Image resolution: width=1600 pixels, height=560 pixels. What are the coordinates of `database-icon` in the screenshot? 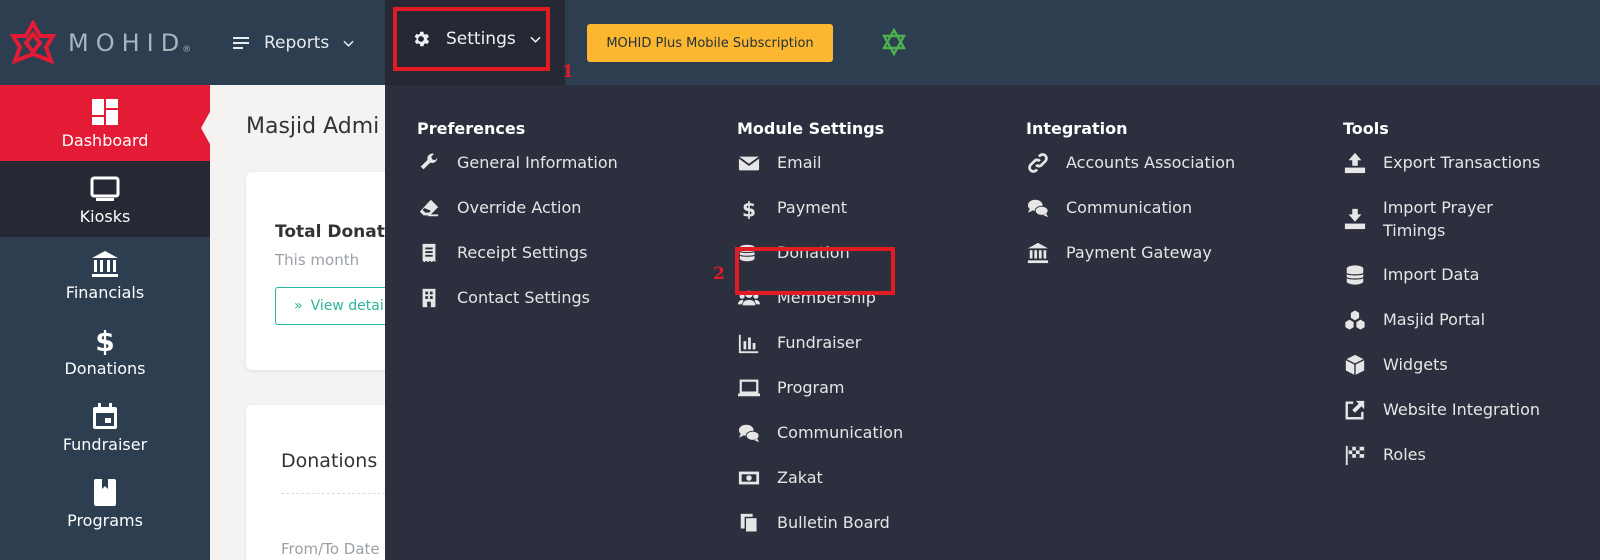 It's located at (1355, 275).